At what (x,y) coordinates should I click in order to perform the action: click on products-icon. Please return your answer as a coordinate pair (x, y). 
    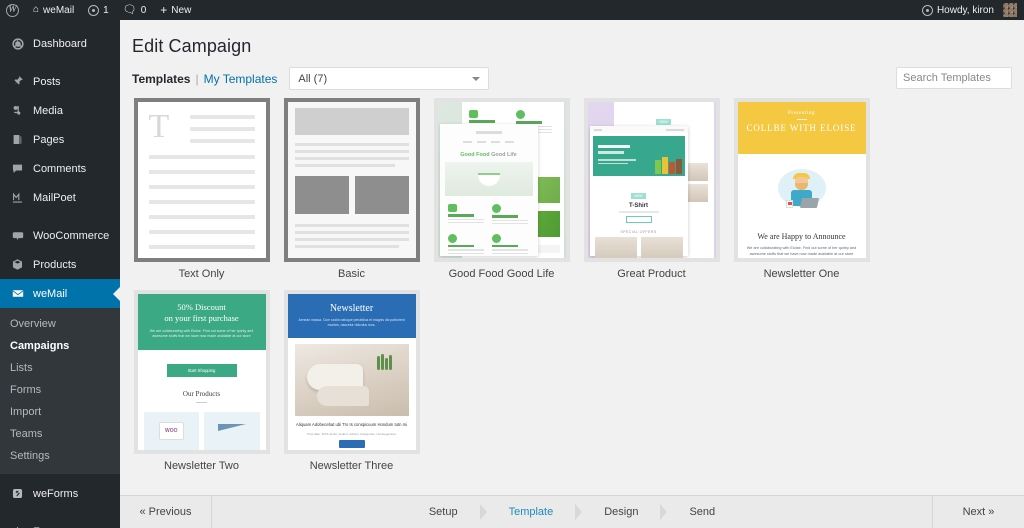
    Looking at the image, I should click on (17, 264).